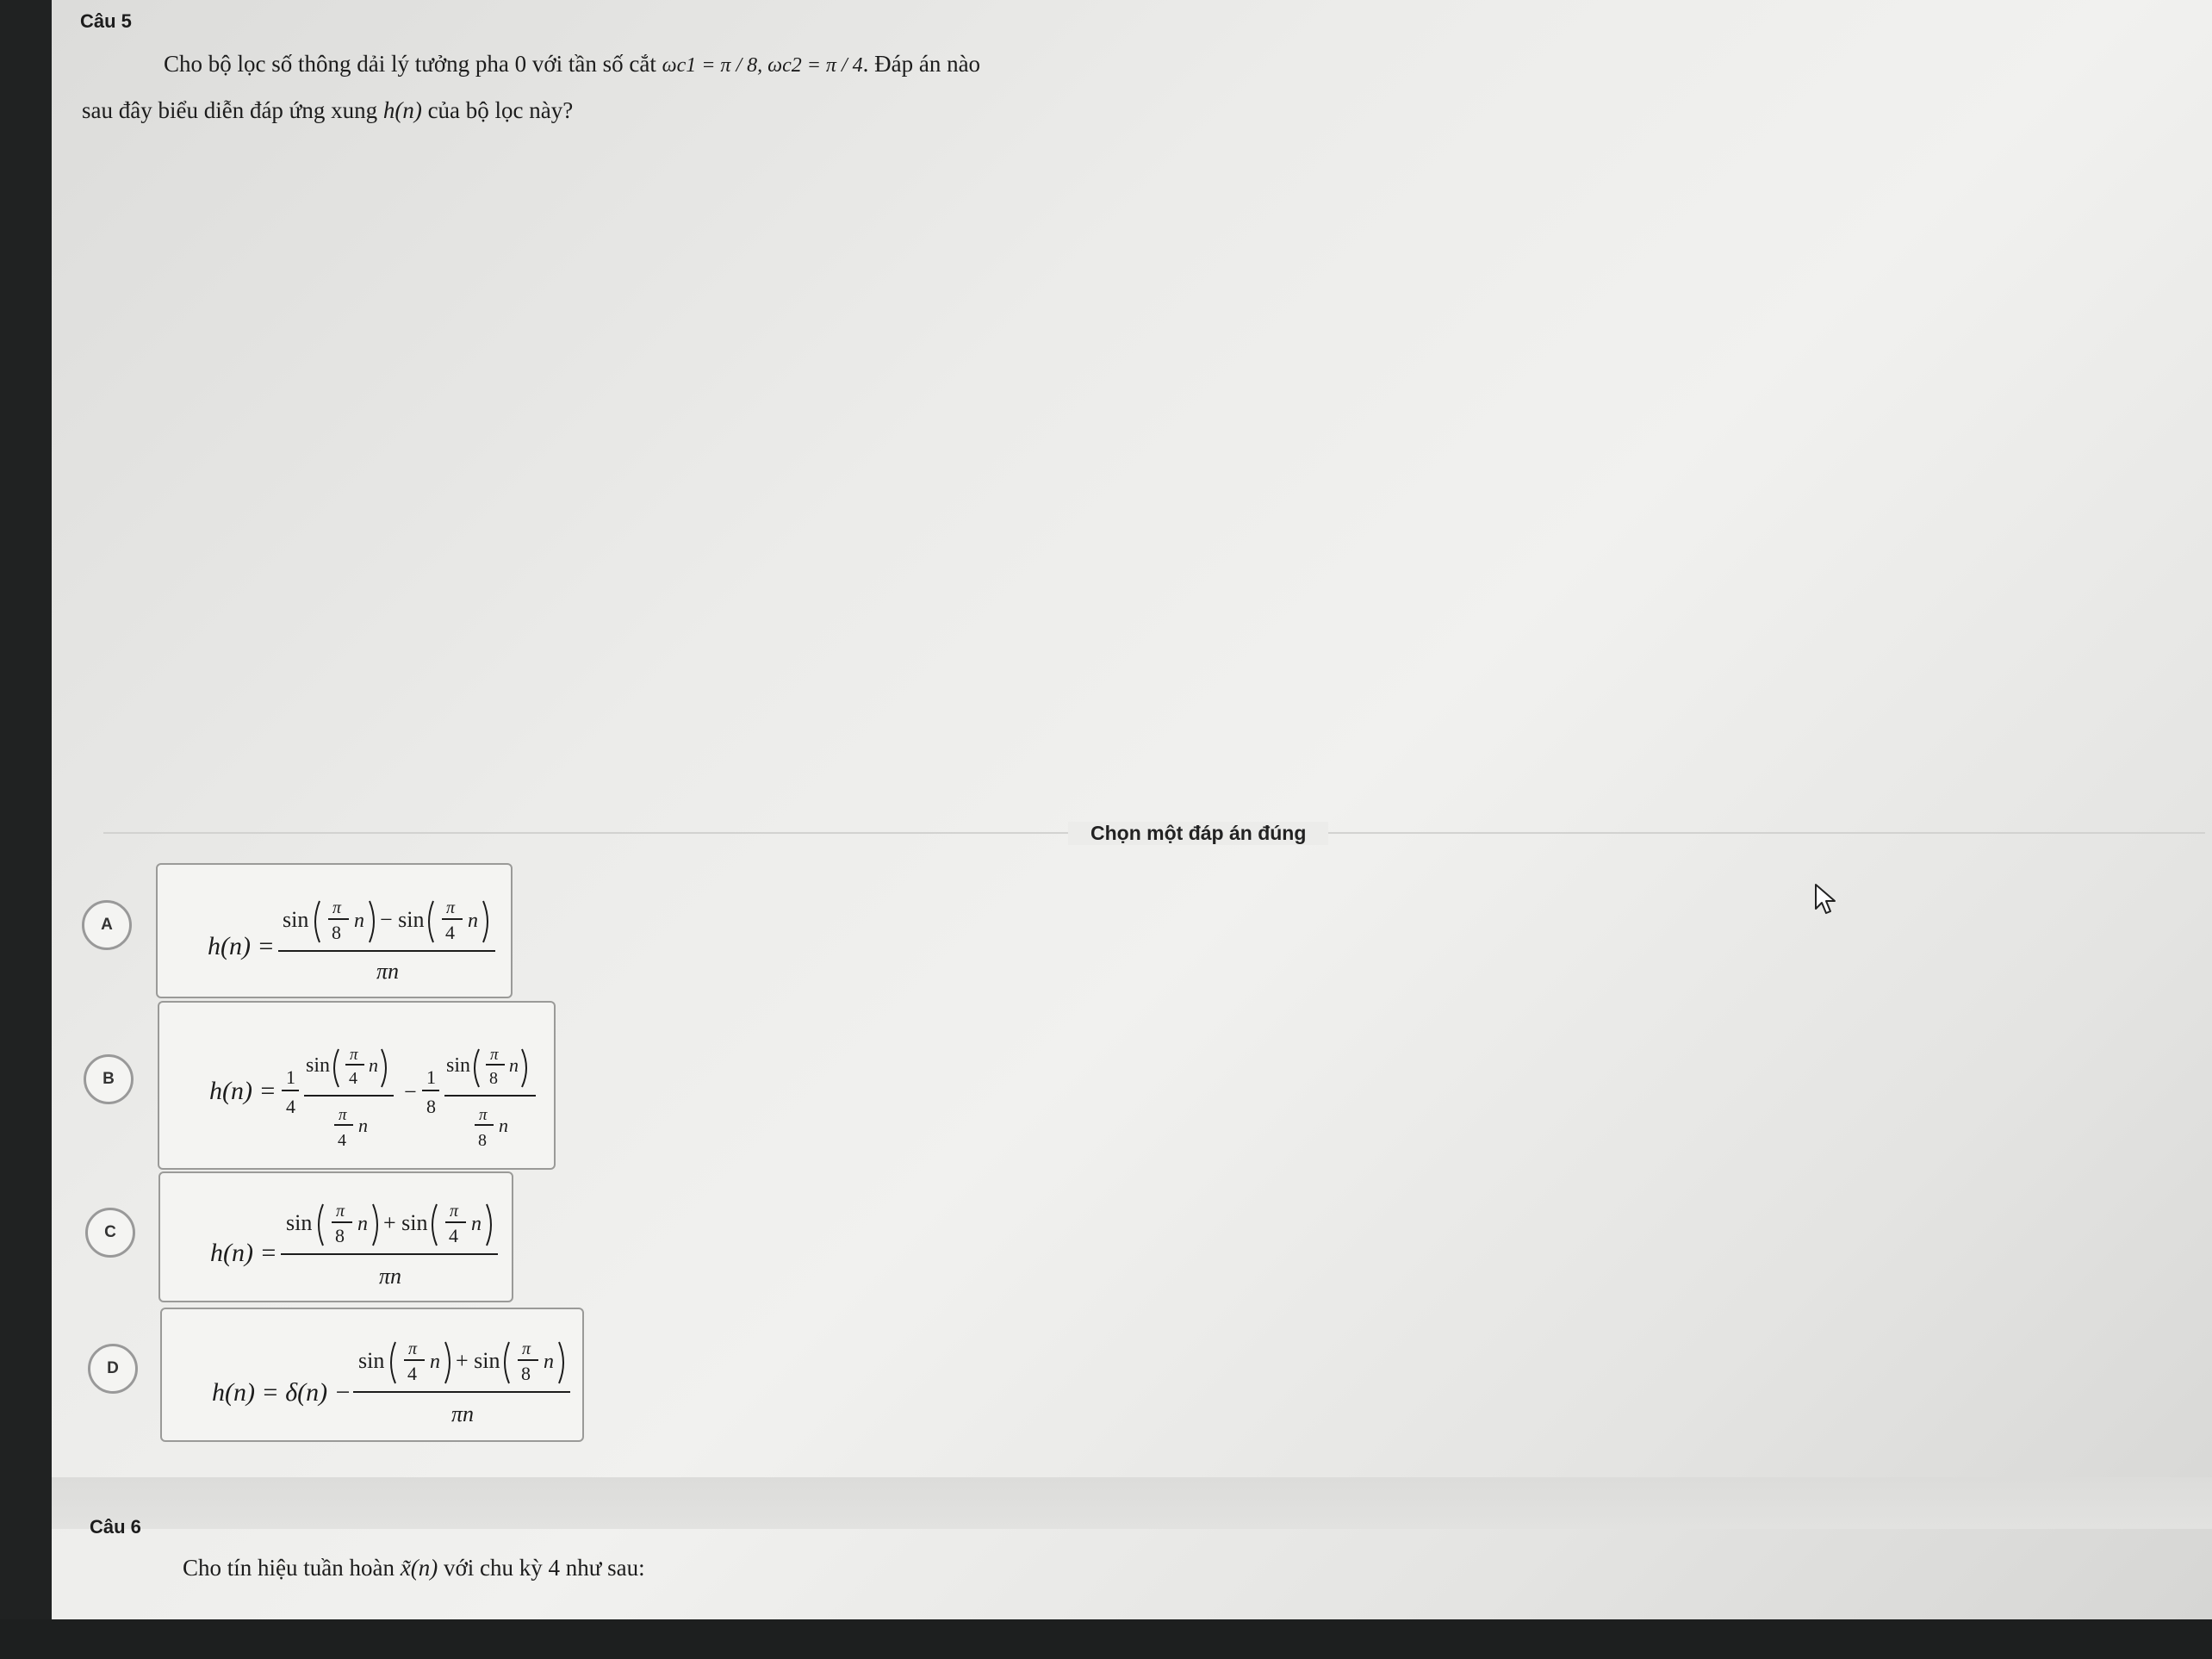 The image size is (2212, 1659). Describe the element at coordinates (372, 1098) in the screenshot. I see `option-b-formula: h(n) = 1 4 sin π 4 n π 4 n − 1 8 sin π 8` at that location.